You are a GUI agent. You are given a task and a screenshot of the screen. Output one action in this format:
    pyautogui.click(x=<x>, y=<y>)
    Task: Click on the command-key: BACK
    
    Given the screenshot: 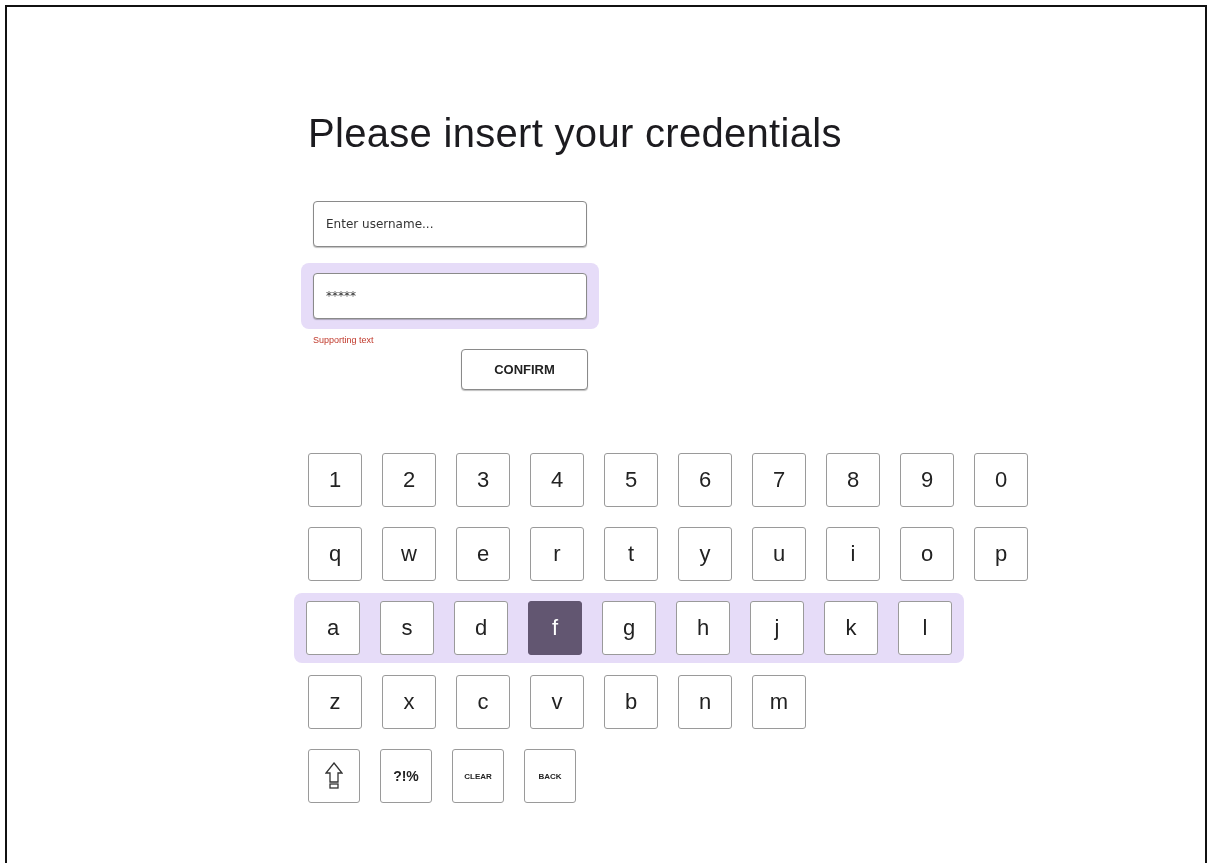 What is the action you would take?
    pyautogui.click(x=550, y=776)
    